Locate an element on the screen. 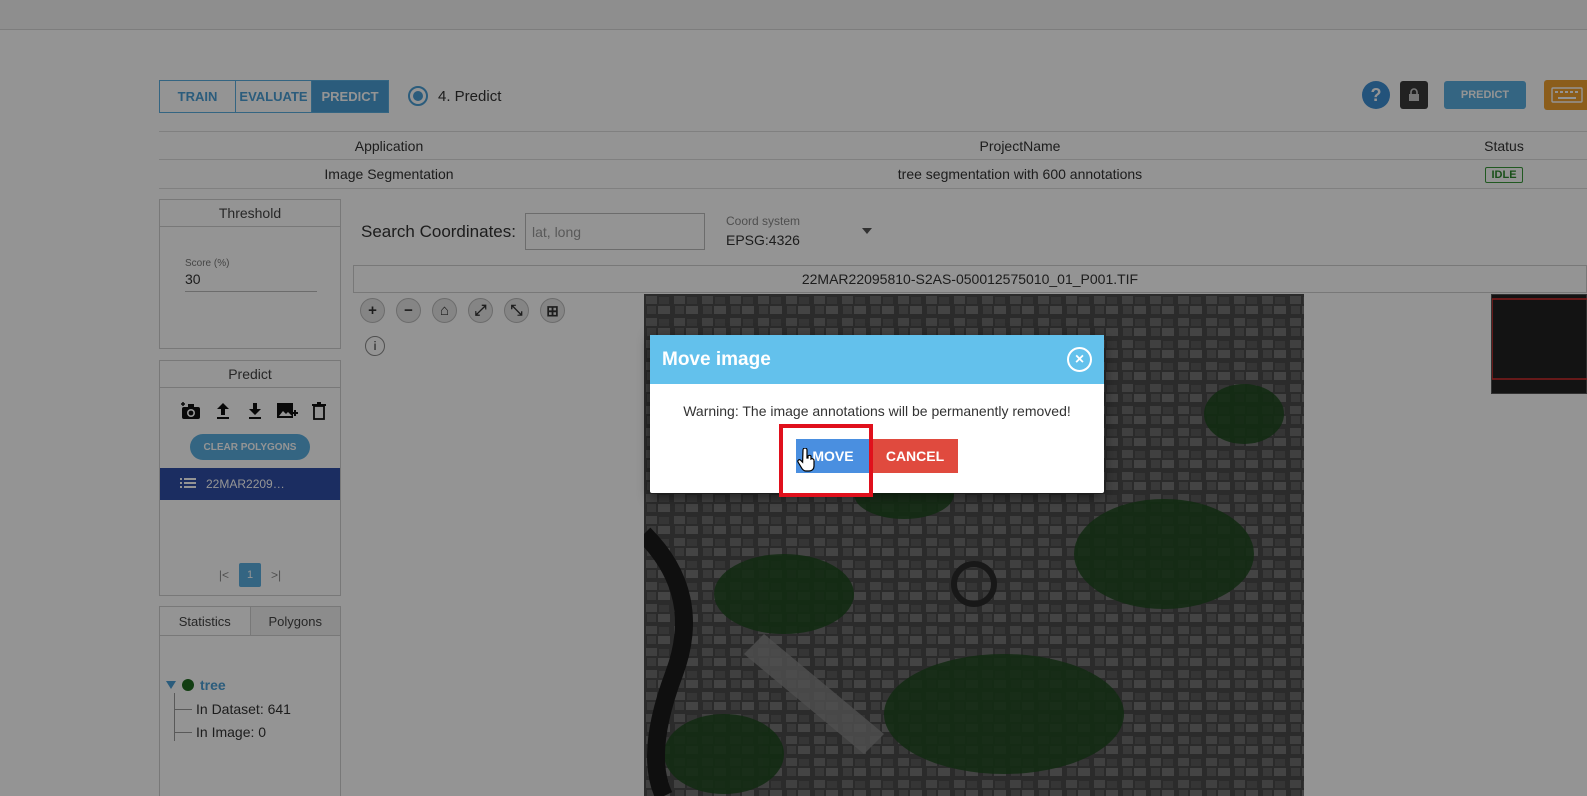 The image size is (1587, 796). cancel-button: CANCEL is located at coordinates (915, 456).